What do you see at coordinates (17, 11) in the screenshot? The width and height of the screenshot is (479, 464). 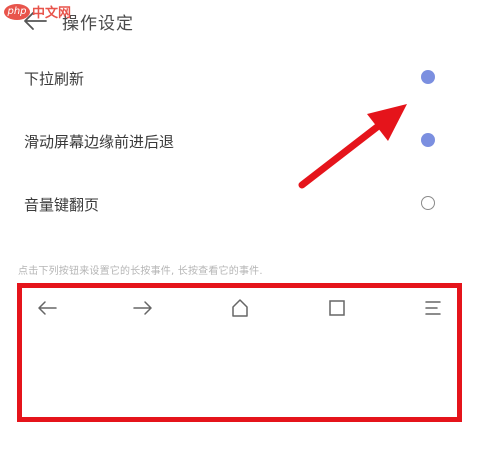 I see `watermark-badge: php` at bounding box center [17, 11].